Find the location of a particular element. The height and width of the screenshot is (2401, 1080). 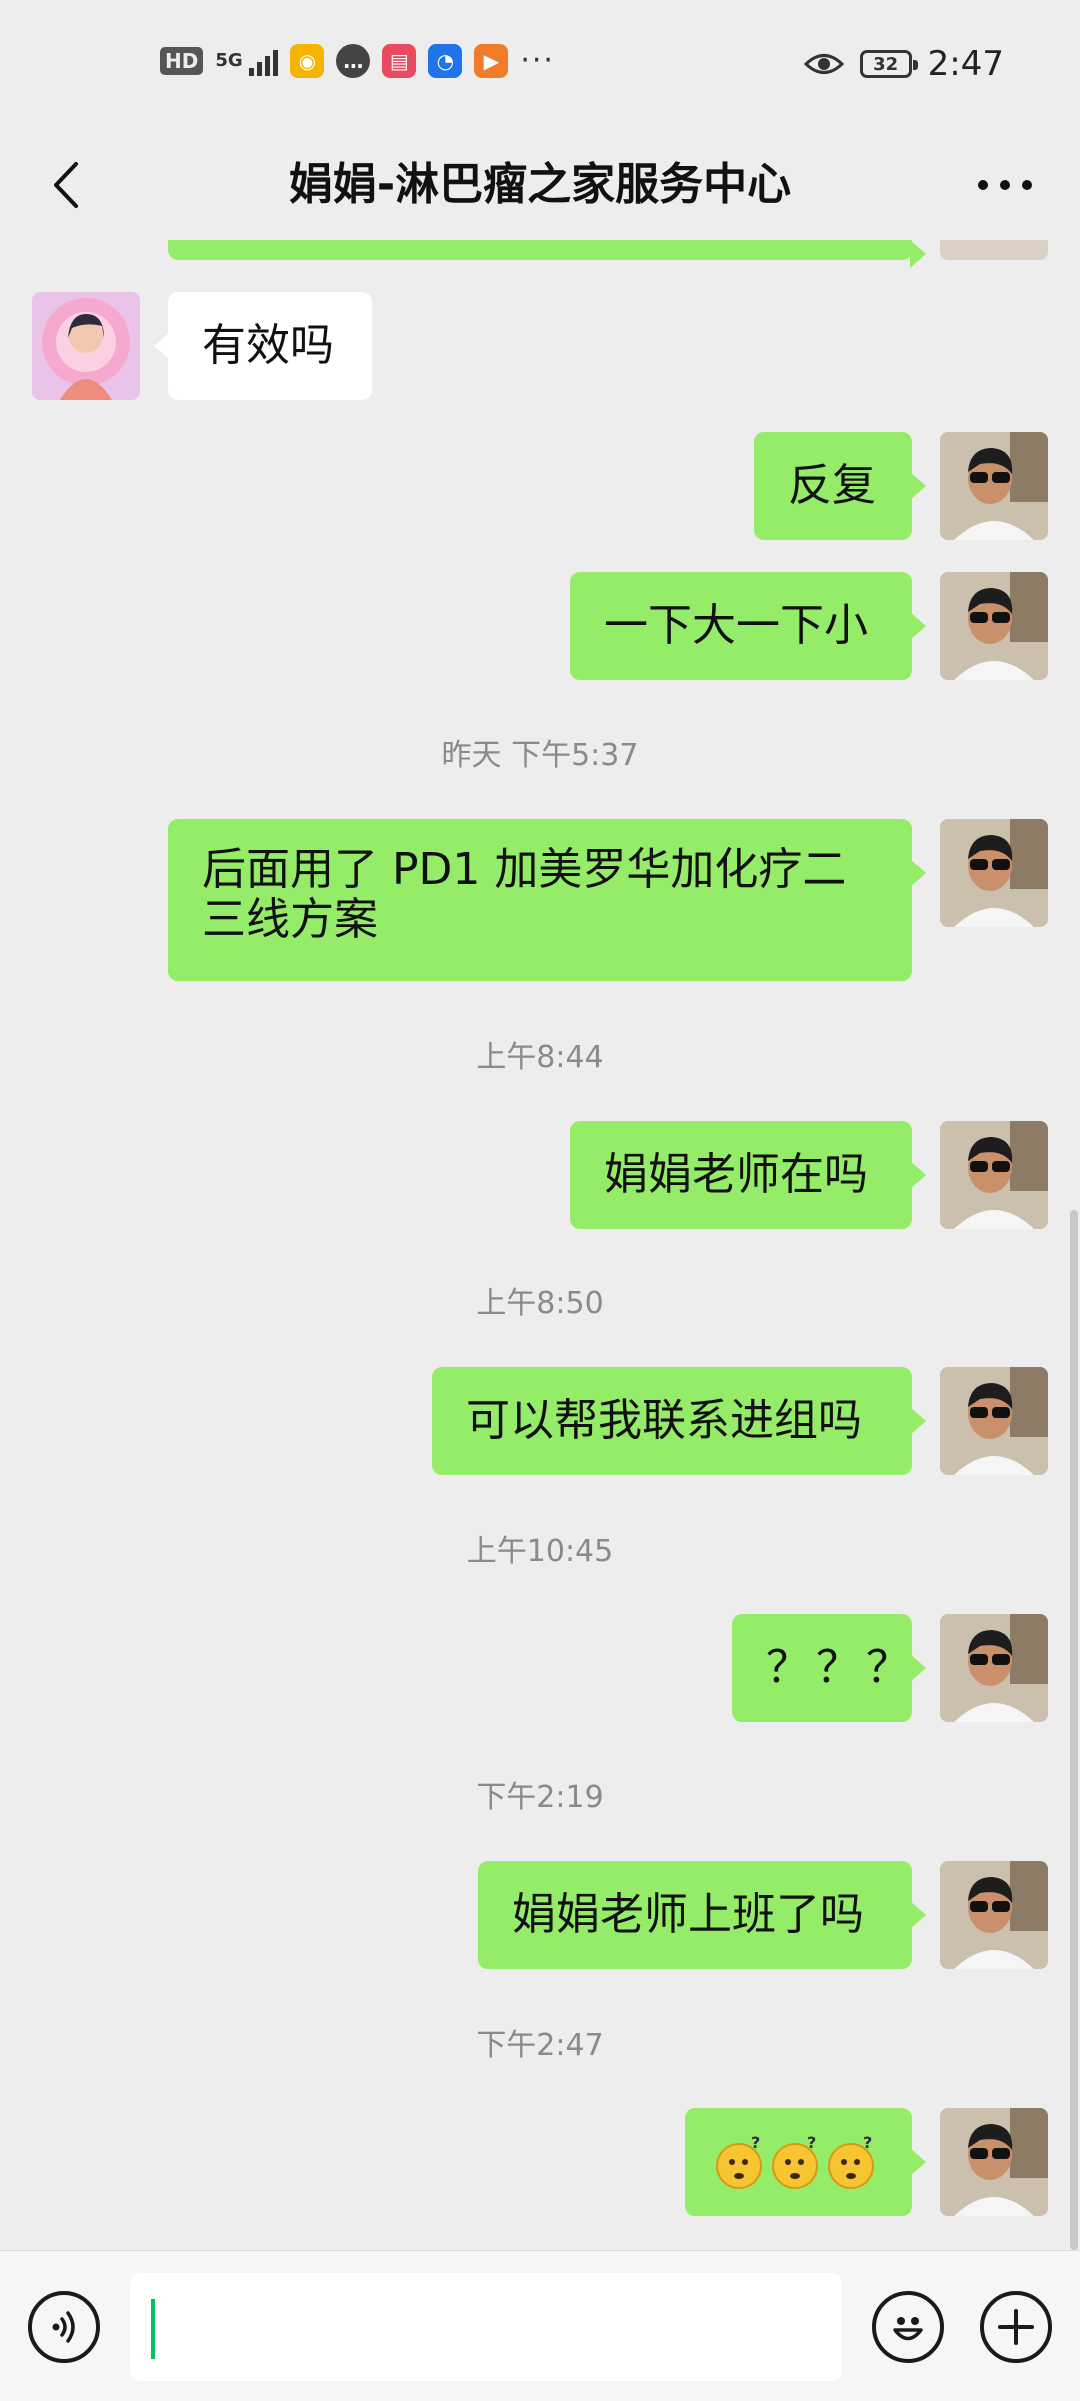

message-bubble: ？？？ is located at coordinates (829, 1668).